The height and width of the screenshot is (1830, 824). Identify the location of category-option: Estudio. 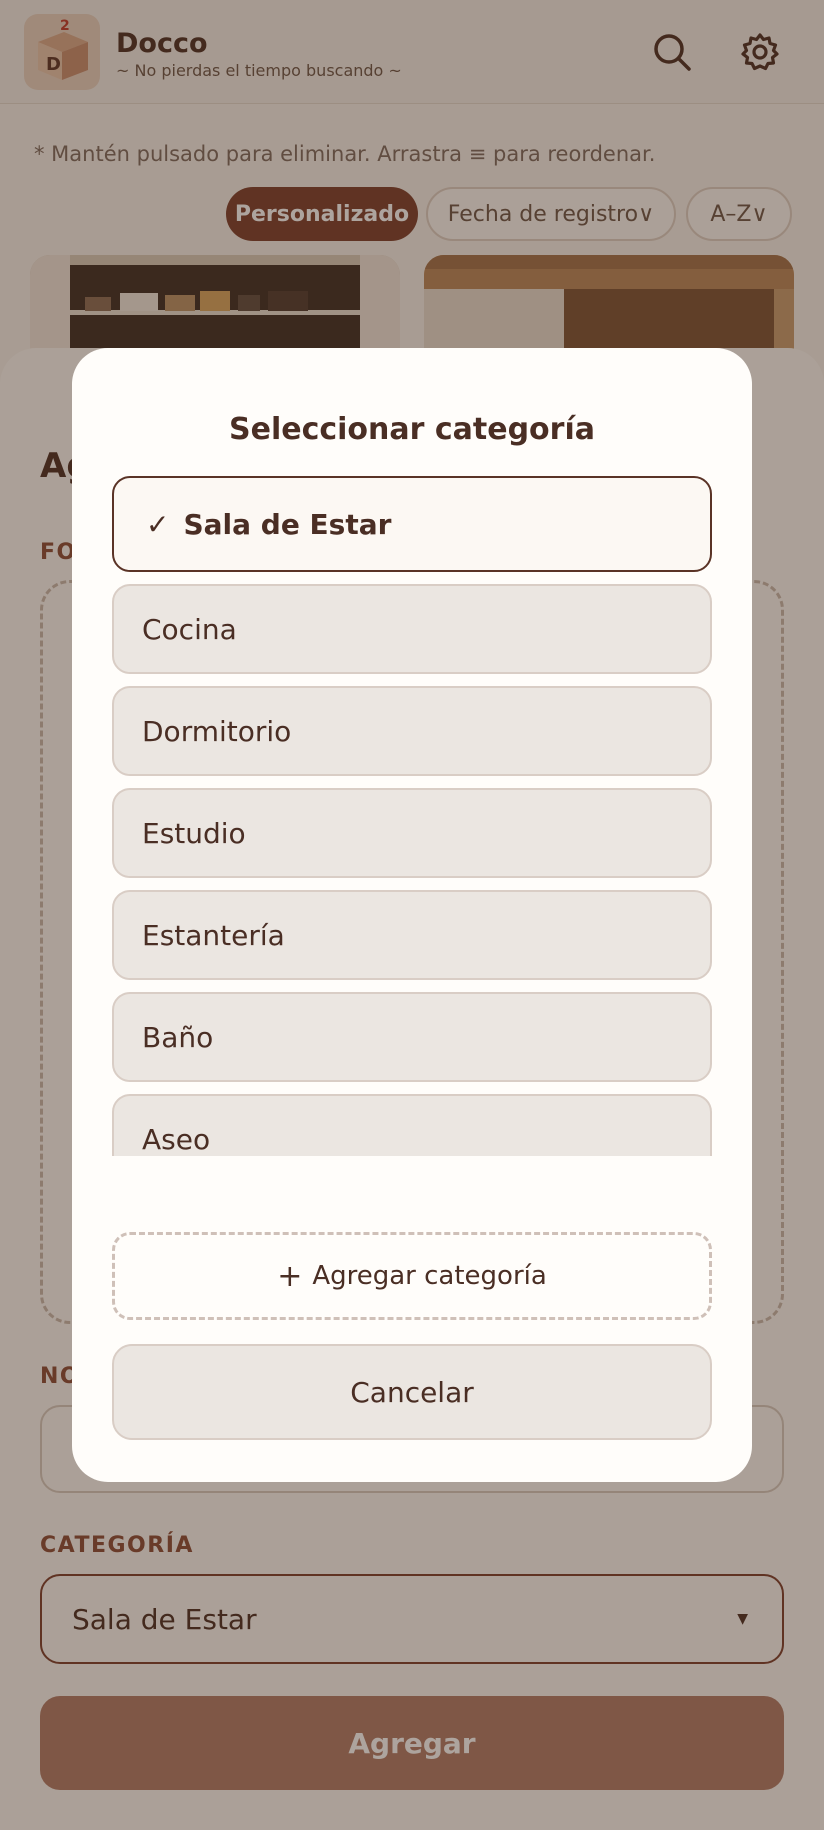
(412, 833).